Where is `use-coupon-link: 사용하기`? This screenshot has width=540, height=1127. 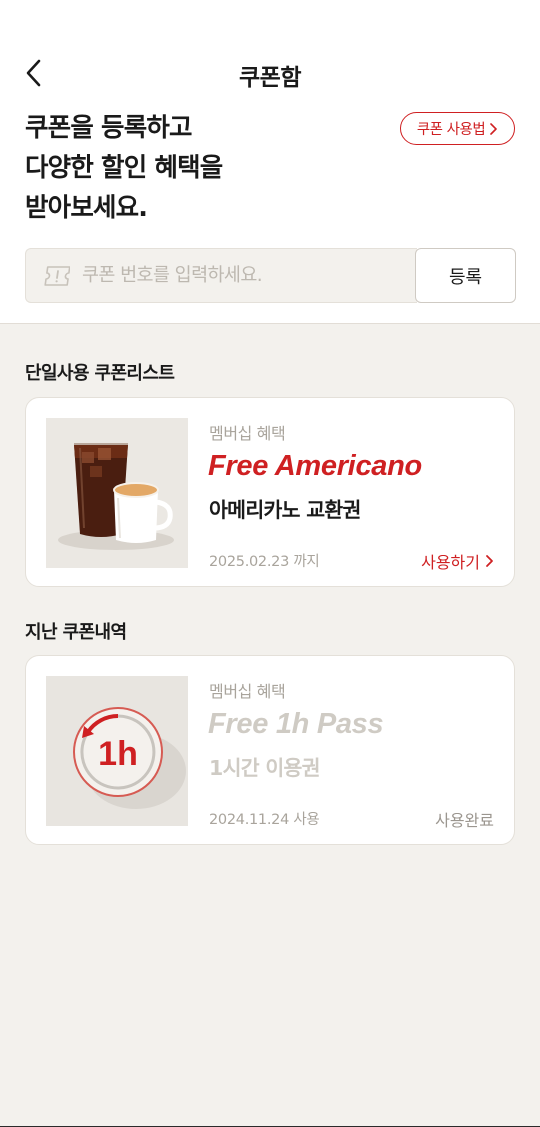 use-coupon-link: 사용하기 is located at coordinates (457, 561).